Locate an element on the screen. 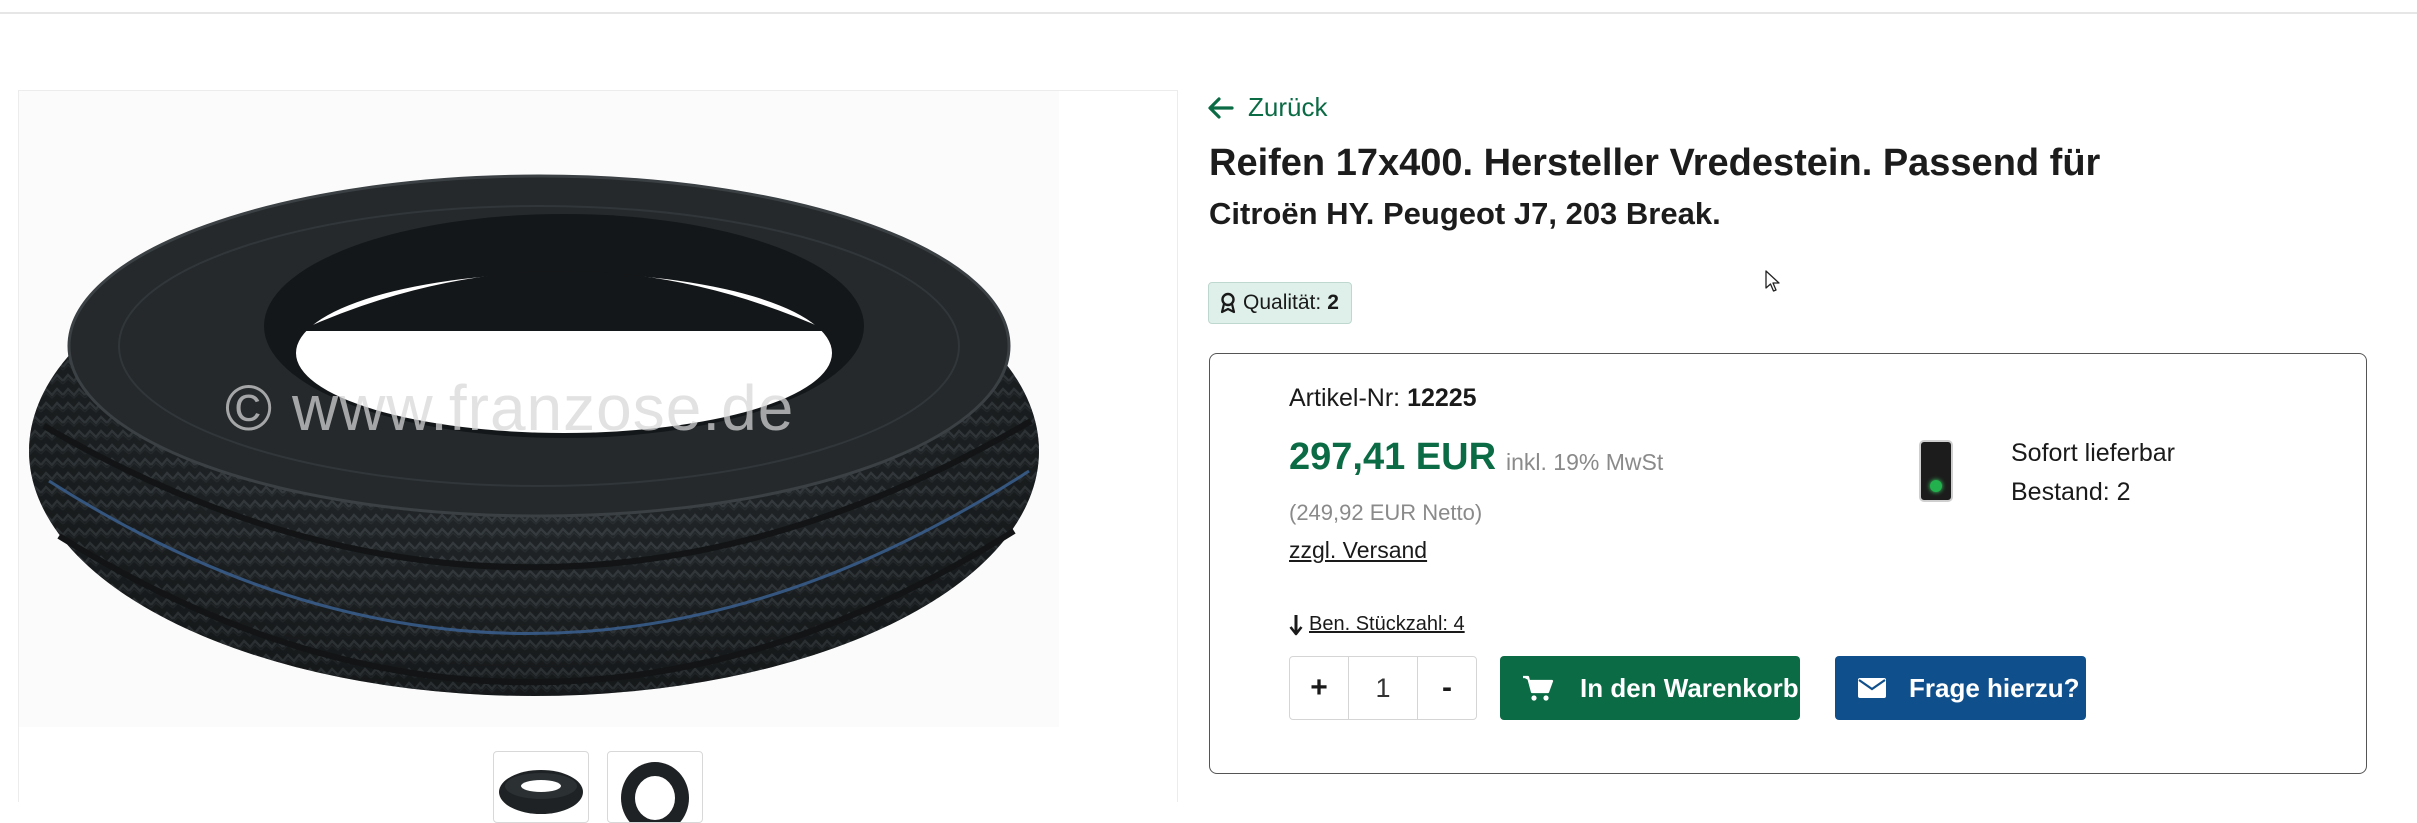  product-price: 297,41 EUR is located at coordinates (1393, 457).